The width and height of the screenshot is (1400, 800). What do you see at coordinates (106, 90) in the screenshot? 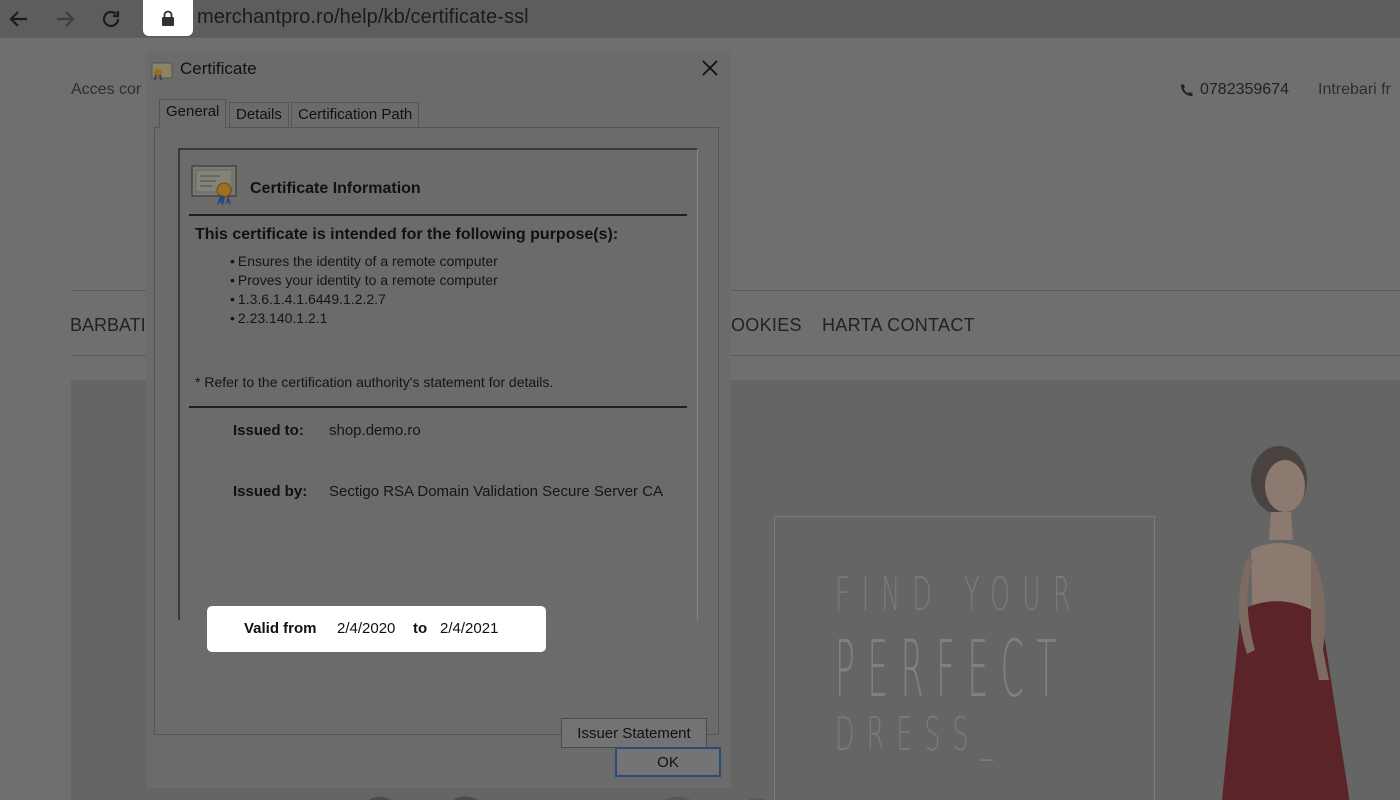
I see `account-link: Acces cor` at bounding box center [106, 90].